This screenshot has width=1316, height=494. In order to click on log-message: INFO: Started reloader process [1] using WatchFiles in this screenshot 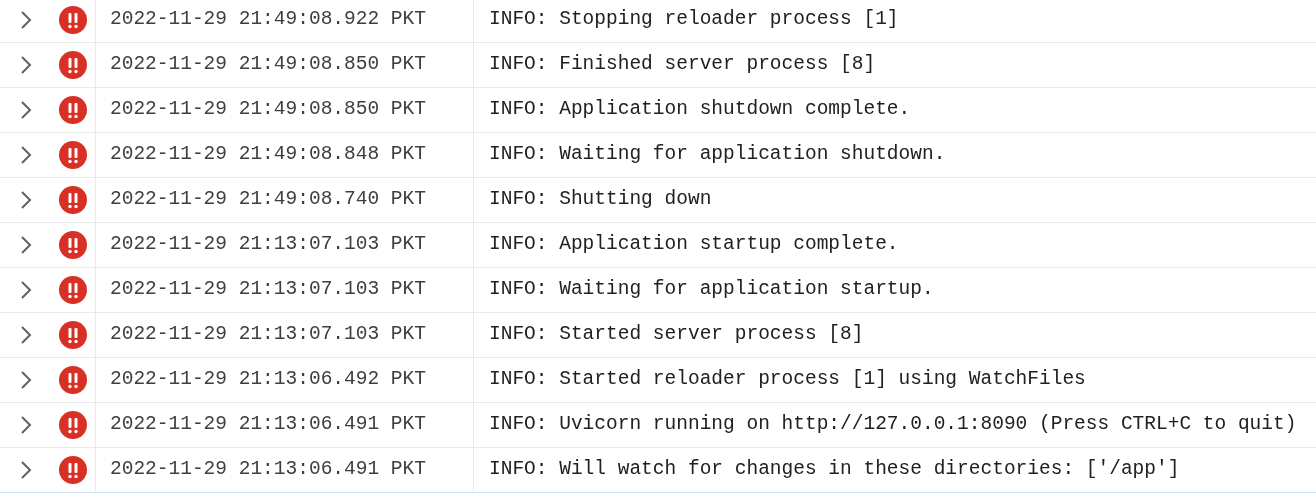, I will do `click(787, 380)`.